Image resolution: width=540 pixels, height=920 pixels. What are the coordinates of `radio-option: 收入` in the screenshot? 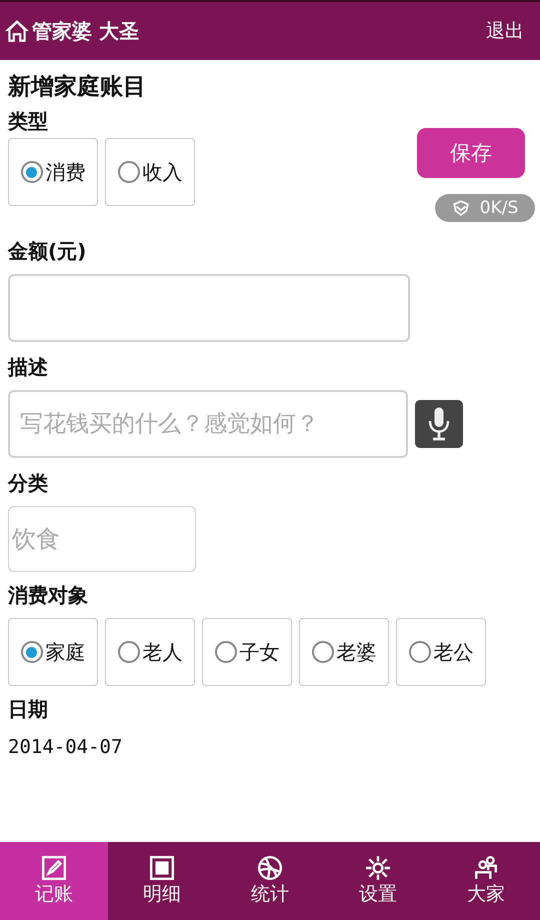 It's located at (150, 172).